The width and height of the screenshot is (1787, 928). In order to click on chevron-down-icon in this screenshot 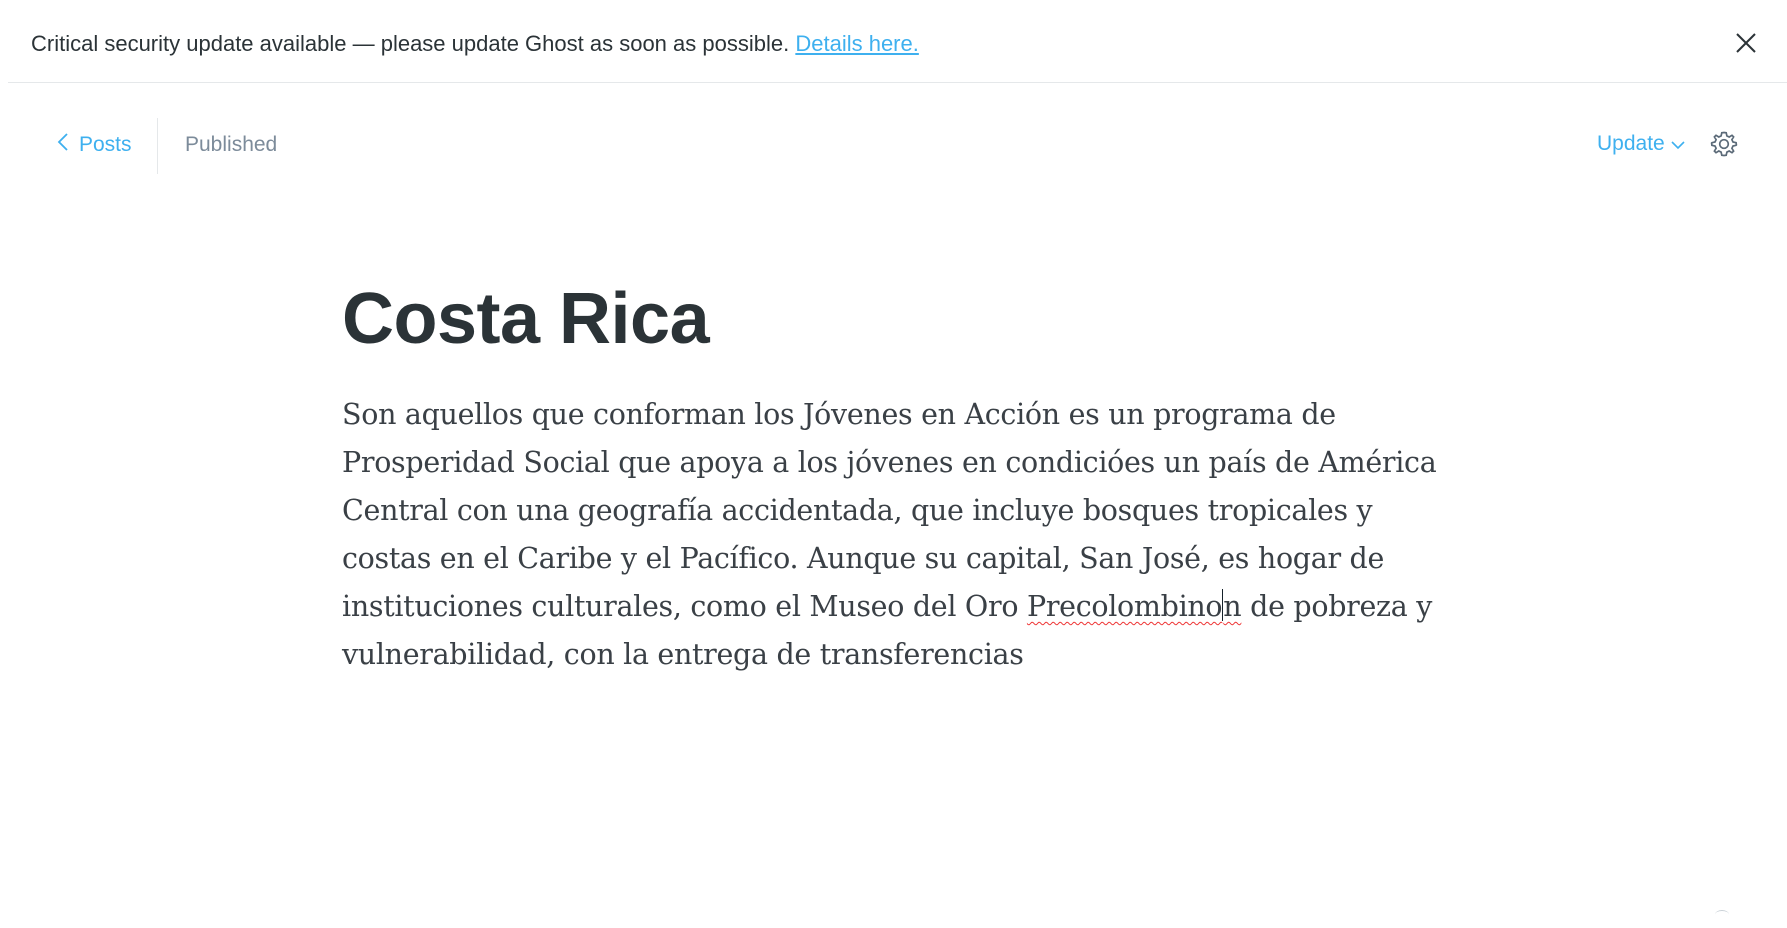, I will do `click(1678, 144)`.